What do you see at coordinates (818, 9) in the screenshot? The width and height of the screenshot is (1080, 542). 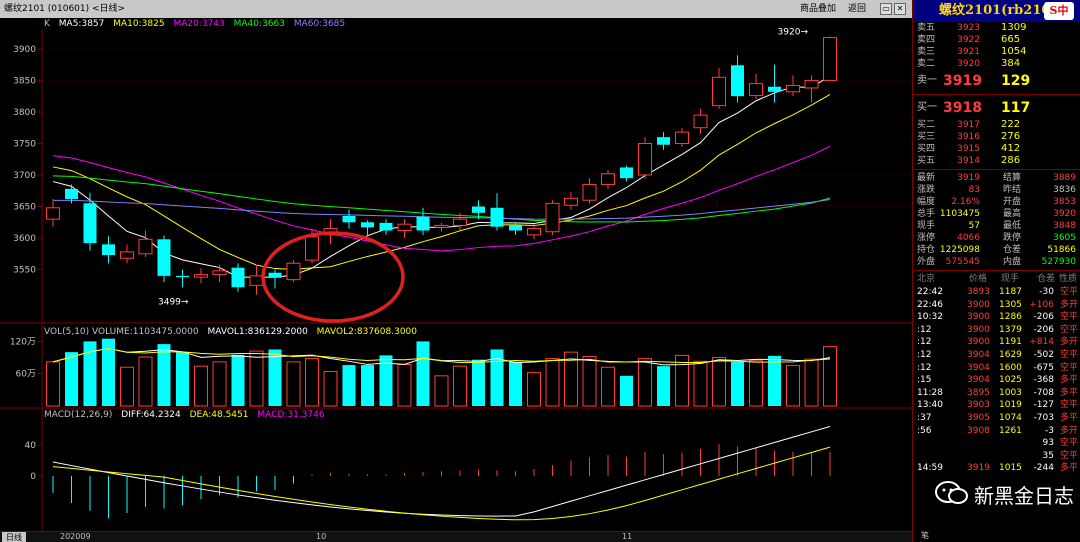 I see `overlay-menu: 商品叠加` at bounding box center [818, 9].